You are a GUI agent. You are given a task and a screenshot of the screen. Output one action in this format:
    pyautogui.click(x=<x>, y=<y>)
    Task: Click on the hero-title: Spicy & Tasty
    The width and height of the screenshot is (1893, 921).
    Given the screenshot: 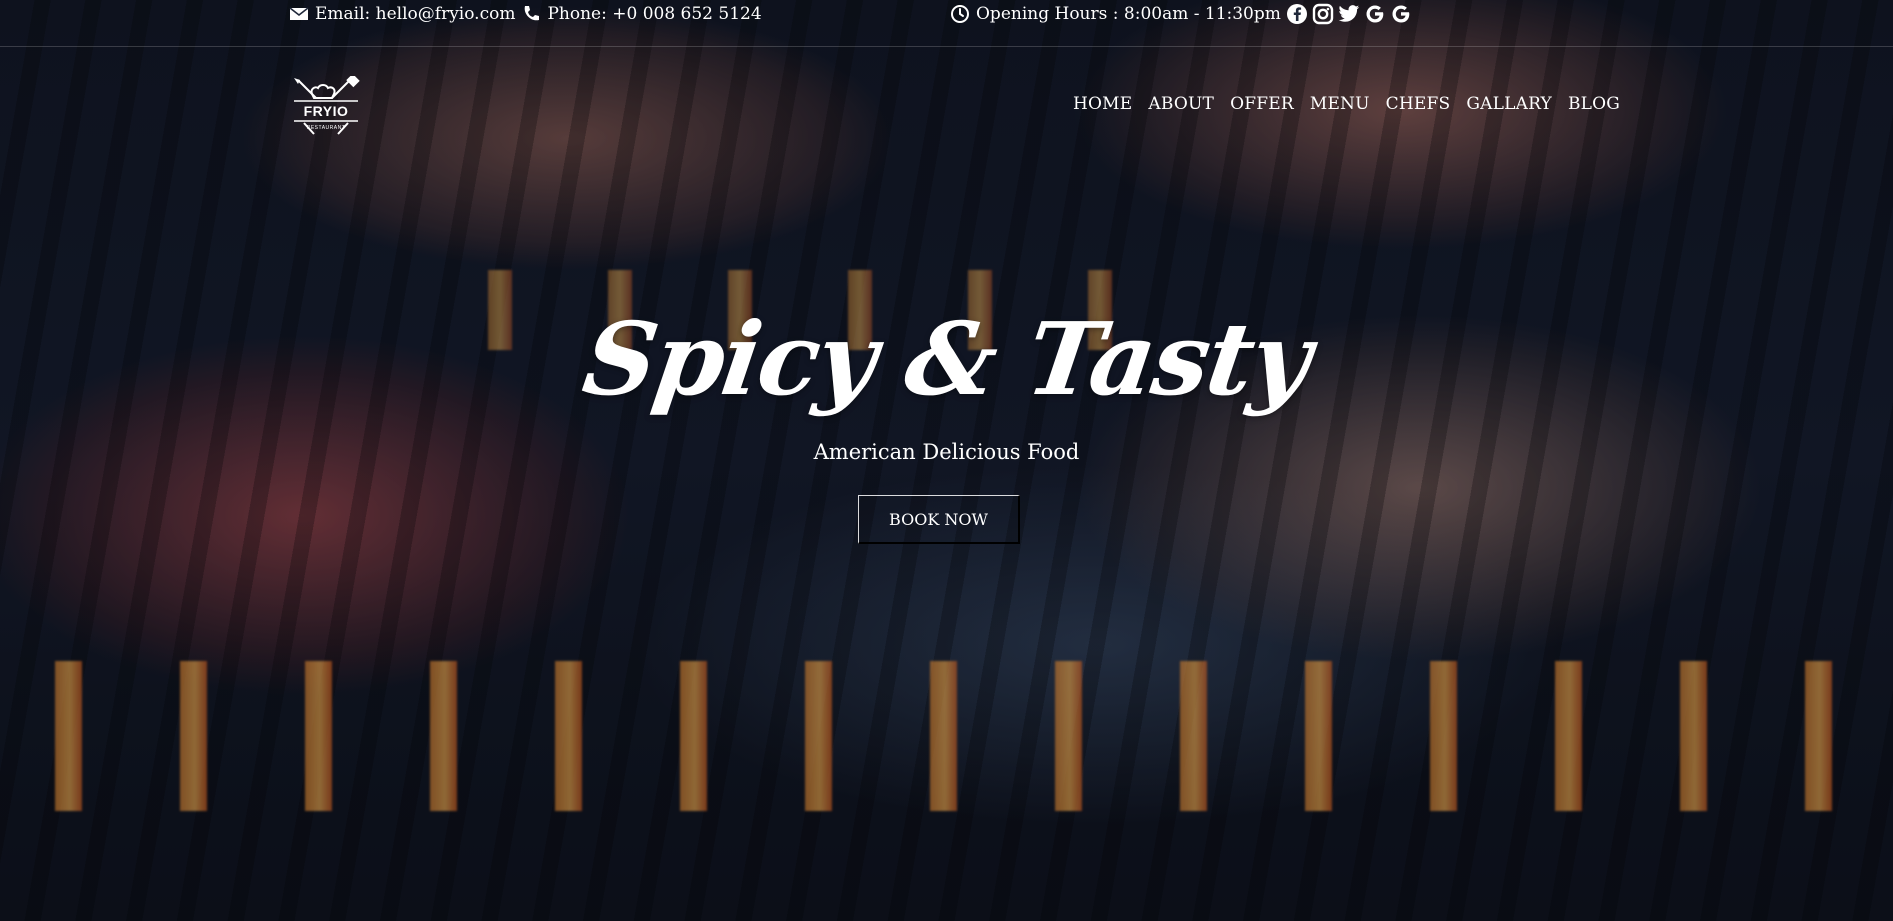 What is the action you would take?
    pyautogui.click(x=946, y=359)
    